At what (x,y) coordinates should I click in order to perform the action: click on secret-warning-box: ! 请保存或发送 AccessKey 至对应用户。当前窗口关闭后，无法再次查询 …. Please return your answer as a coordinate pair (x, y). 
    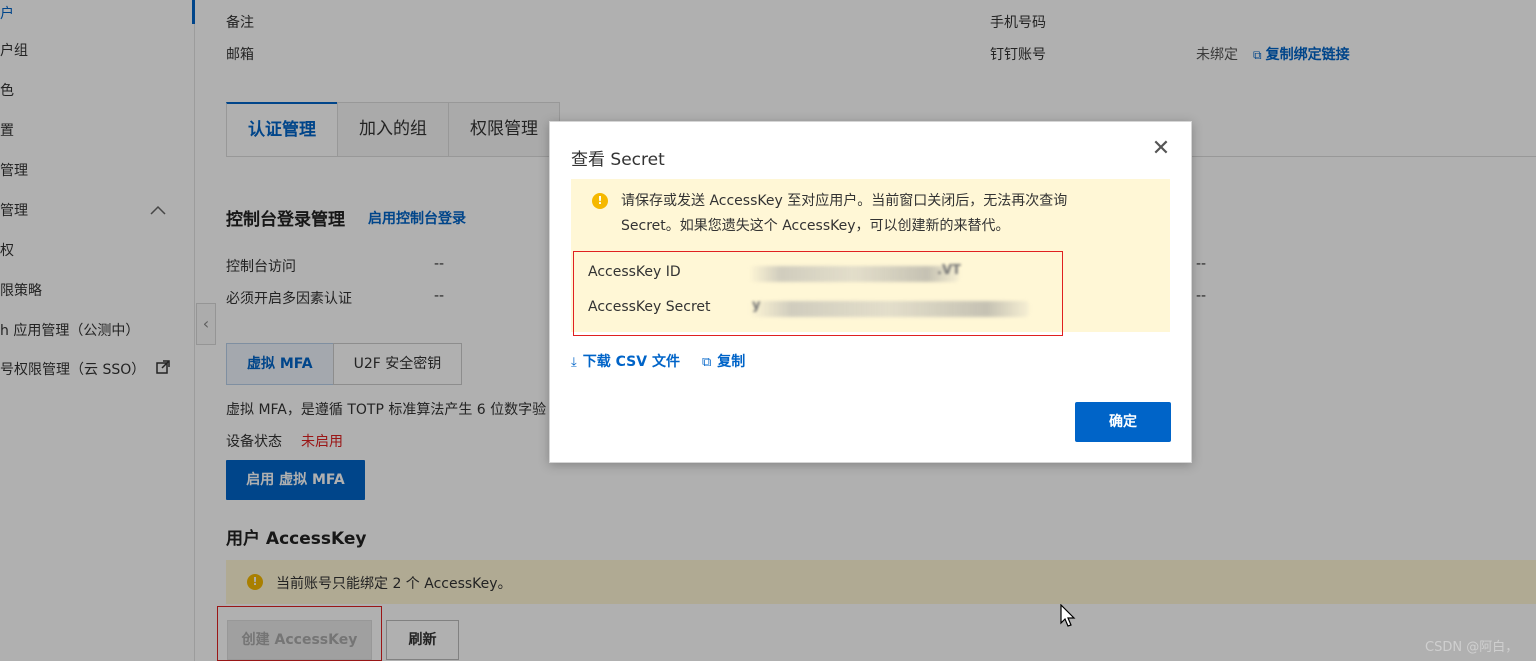
    Looking at the image, I should click on (870, 257).